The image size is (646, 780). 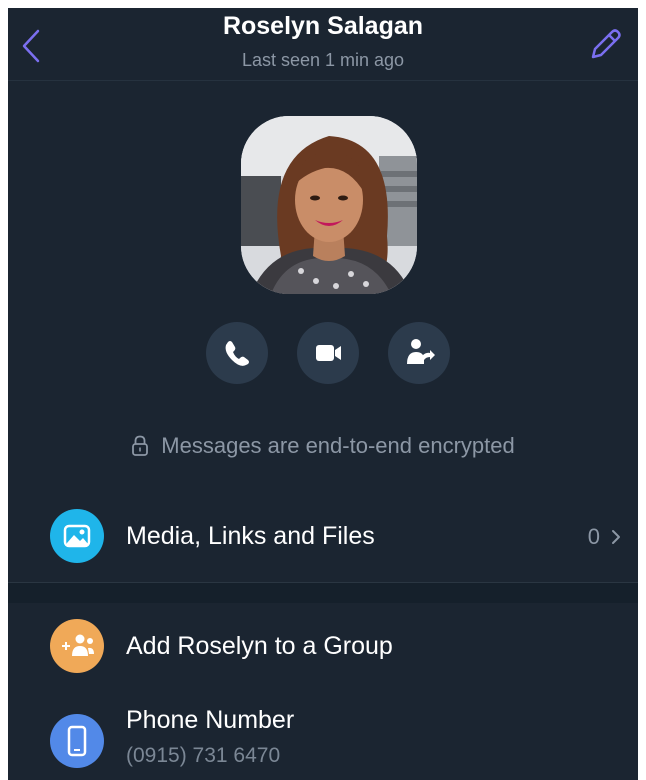 I want to click on media-count: 0, so click(x=593, y=536).